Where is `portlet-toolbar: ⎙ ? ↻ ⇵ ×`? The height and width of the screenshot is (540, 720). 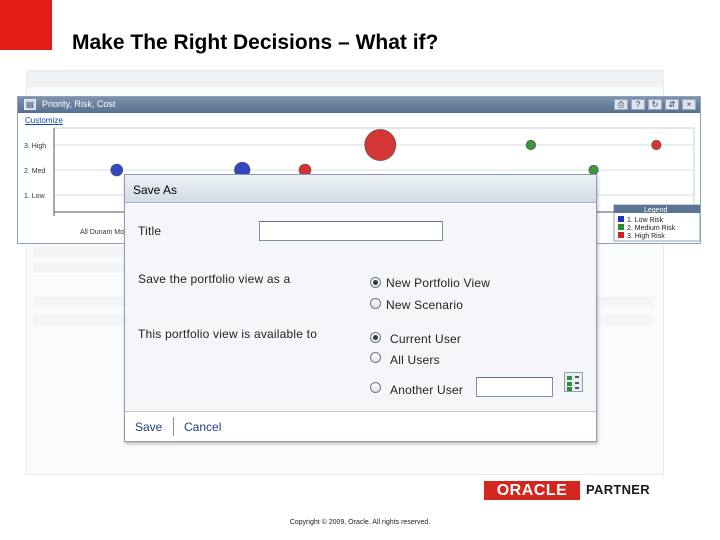
portlet-toolbar: ⎙ ? ↻ ⇵ × is located at coordinates (655, 104).